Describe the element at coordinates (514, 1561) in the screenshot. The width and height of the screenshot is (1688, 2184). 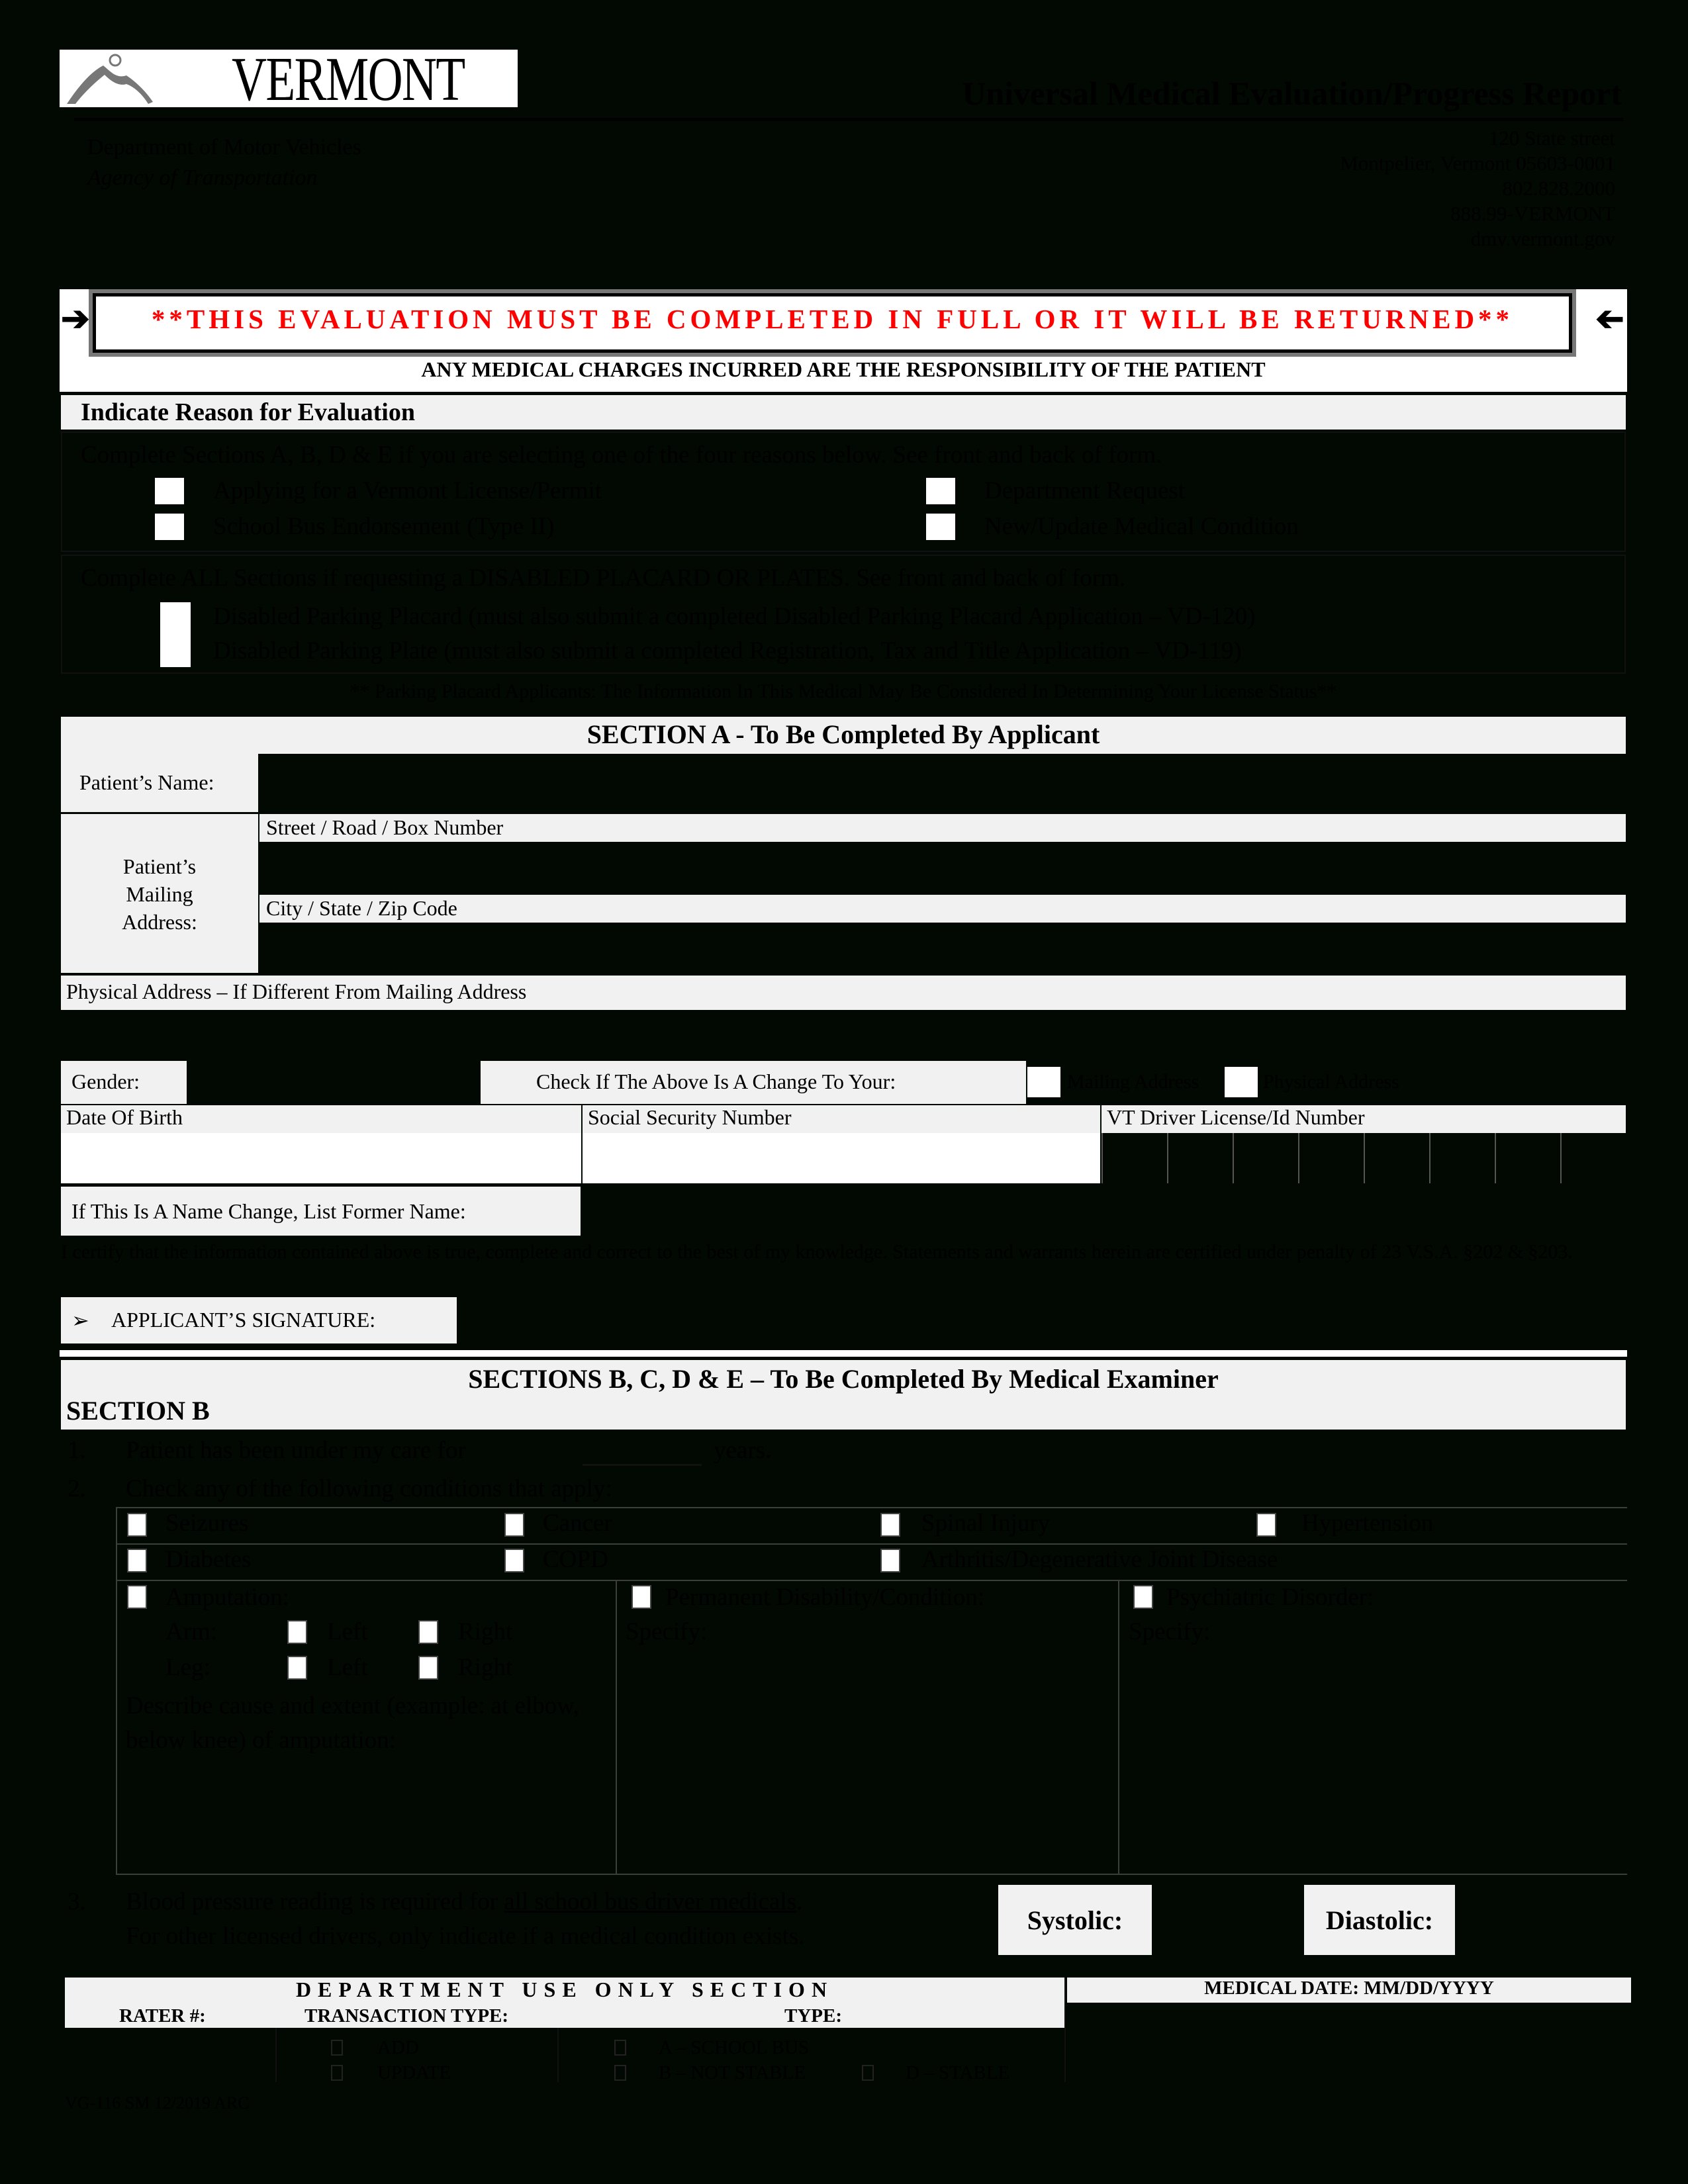
I see `checkbox-copd` at that location.